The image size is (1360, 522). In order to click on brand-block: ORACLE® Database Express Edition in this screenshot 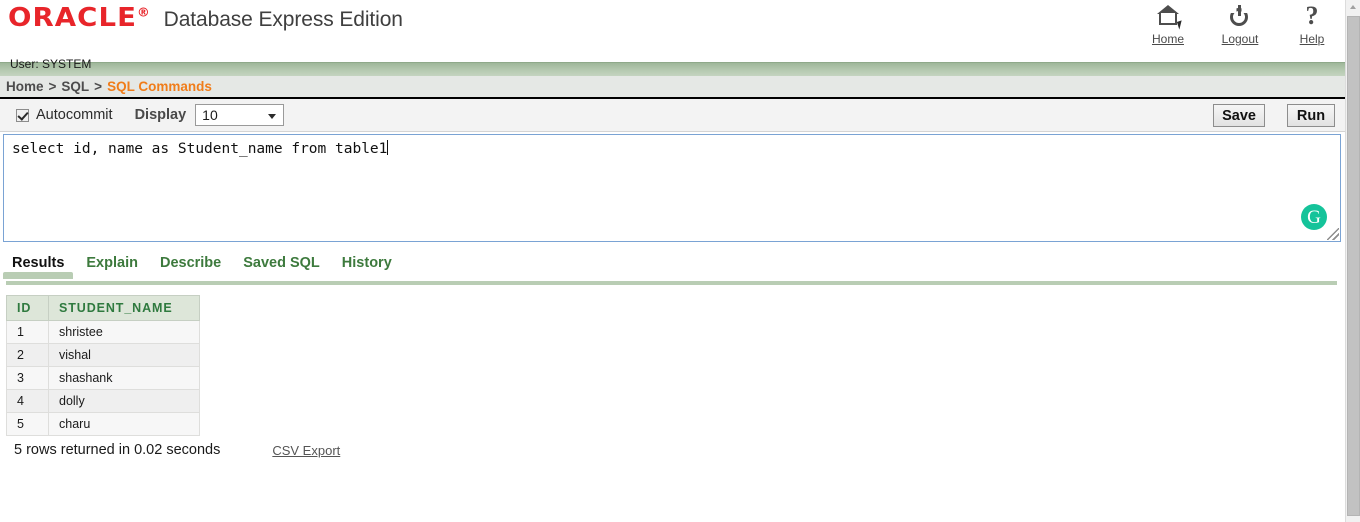, I will do `click(205, 18)`.